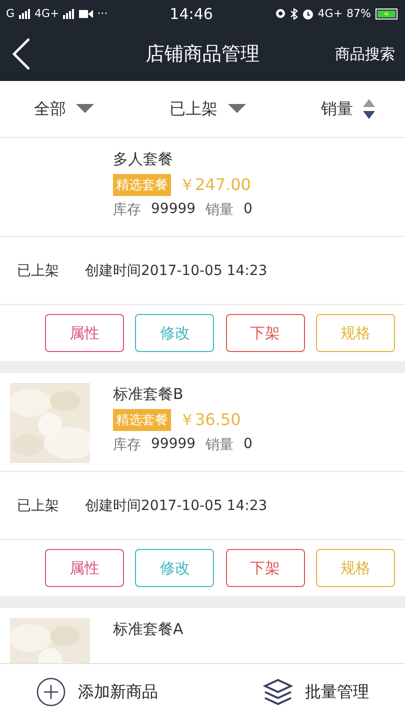 This screenshot has width=405, height=720. I want to click on back-icon, so click(21, 54).